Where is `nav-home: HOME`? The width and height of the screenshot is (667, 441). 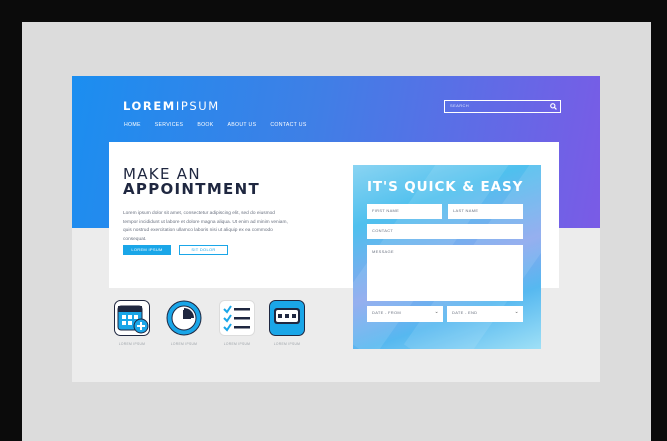 nav-home: HOME is located at coordinates (132, 125).